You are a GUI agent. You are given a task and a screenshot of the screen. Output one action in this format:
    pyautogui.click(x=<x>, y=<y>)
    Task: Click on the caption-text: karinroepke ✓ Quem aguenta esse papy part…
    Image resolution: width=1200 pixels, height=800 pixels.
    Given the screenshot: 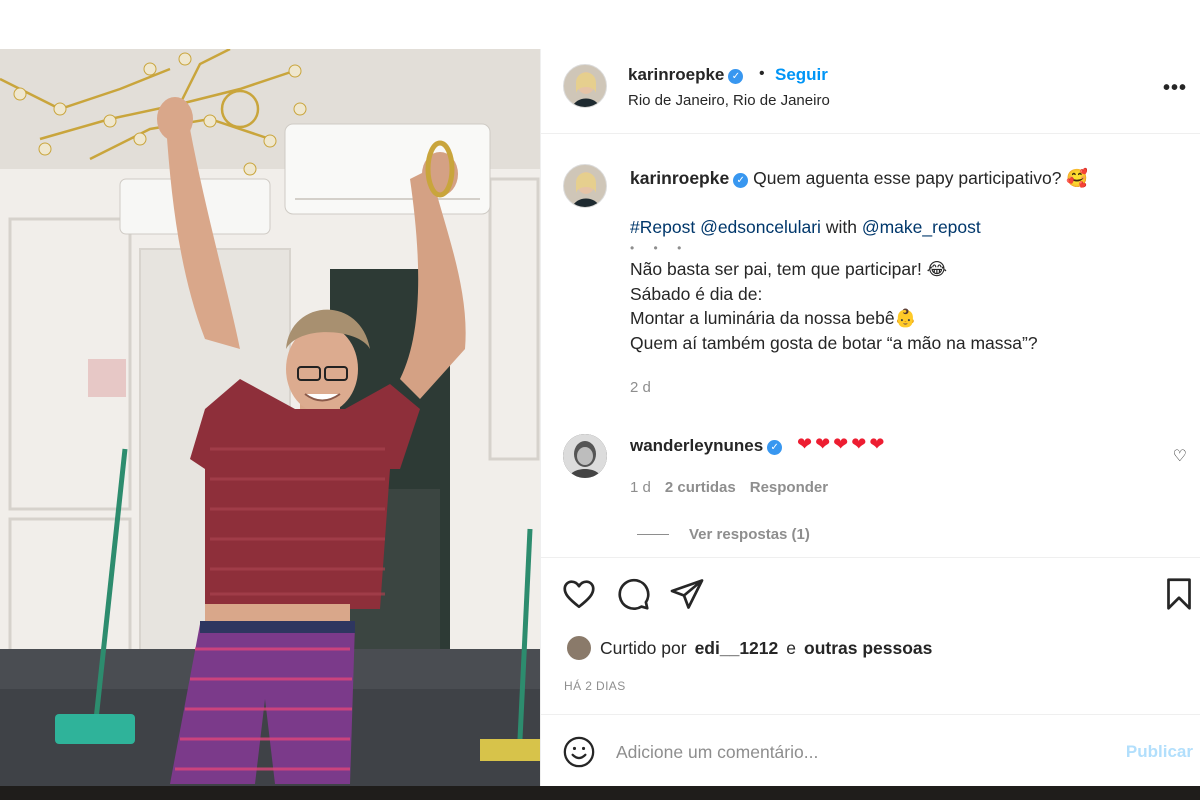 What is the action you would take?
    pyautogui.click(x=900, y=260)
    